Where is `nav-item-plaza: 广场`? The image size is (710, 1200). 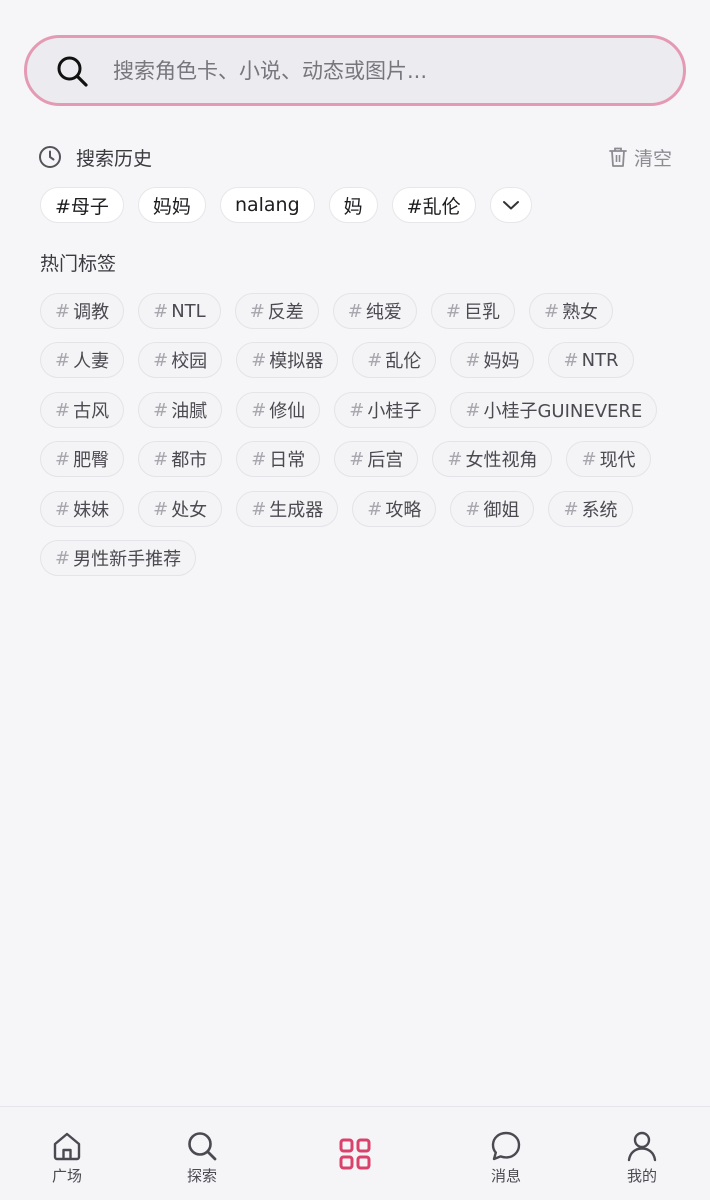
nav-item-plaza: 广场 is located at coordinates (67, 1153).